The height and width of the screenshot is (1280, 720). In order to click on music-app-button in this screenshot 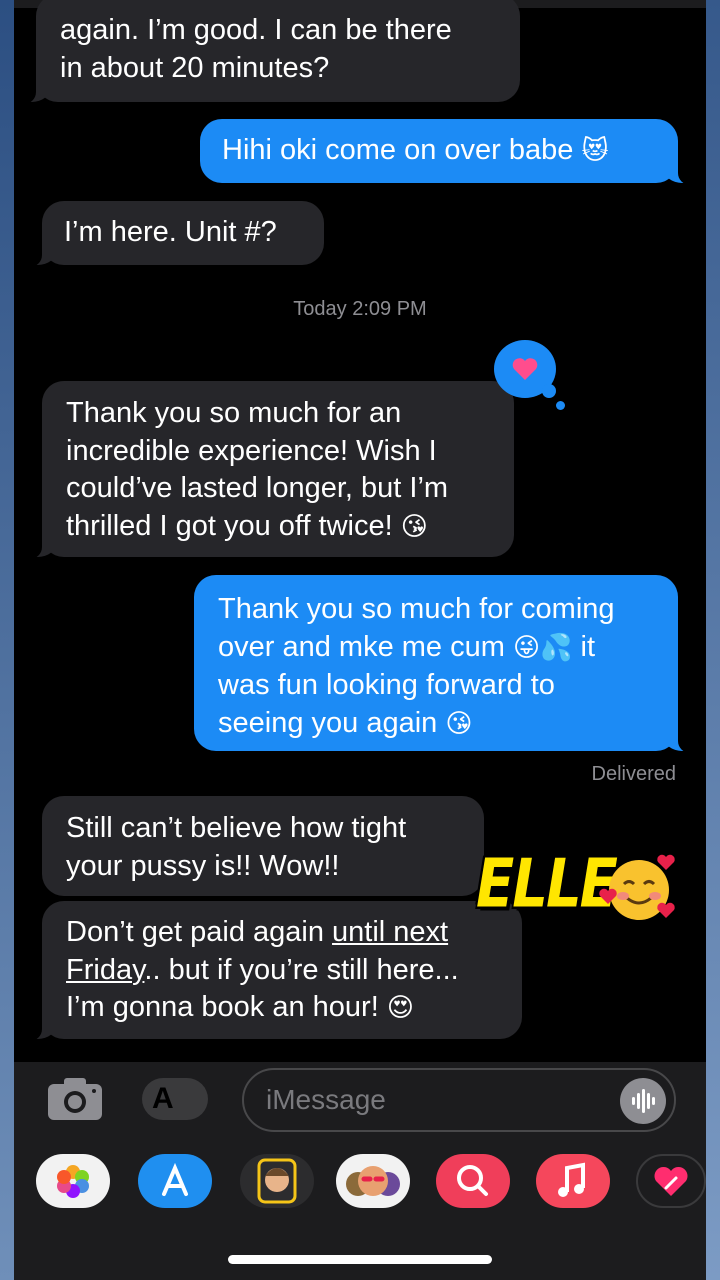, I will do `click(573, 1181)`.